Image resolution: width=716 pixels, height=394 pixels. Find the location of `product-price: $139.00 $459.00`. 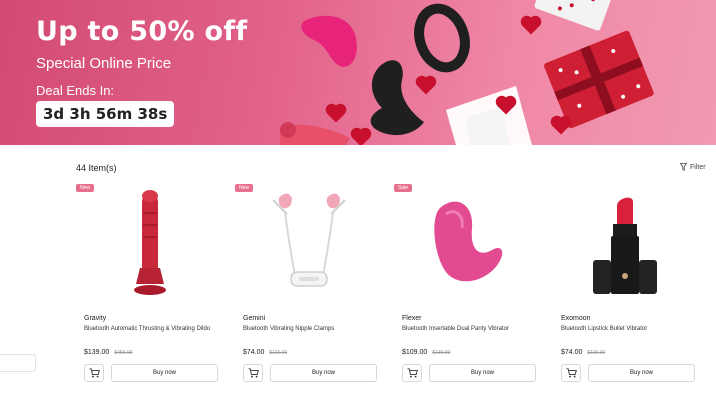

product-price: $139.00 $459.00 is located at coordinates (108, 352).